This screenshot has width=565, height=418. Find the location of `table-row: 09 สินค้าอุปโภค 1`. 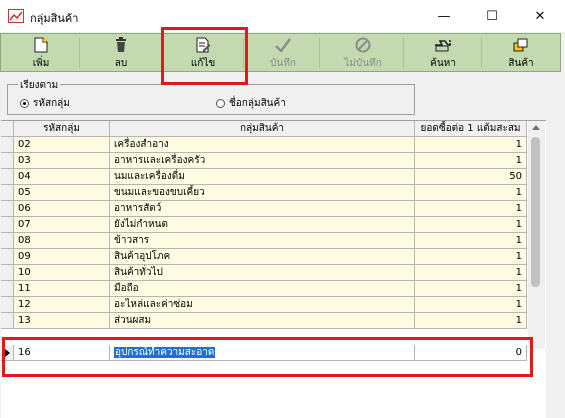

table-row: 09 สินค้าอุปโภค 1 is located at coordinates (264, 257).